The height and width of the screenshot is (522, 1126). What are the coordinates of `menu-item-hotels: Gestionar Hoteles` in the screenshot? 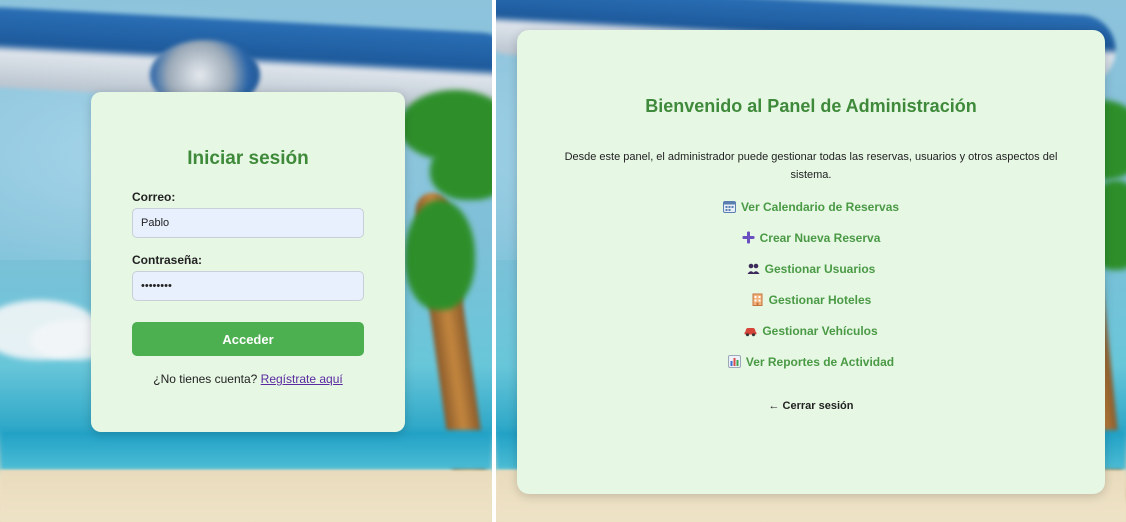 It's located at (811, 300).